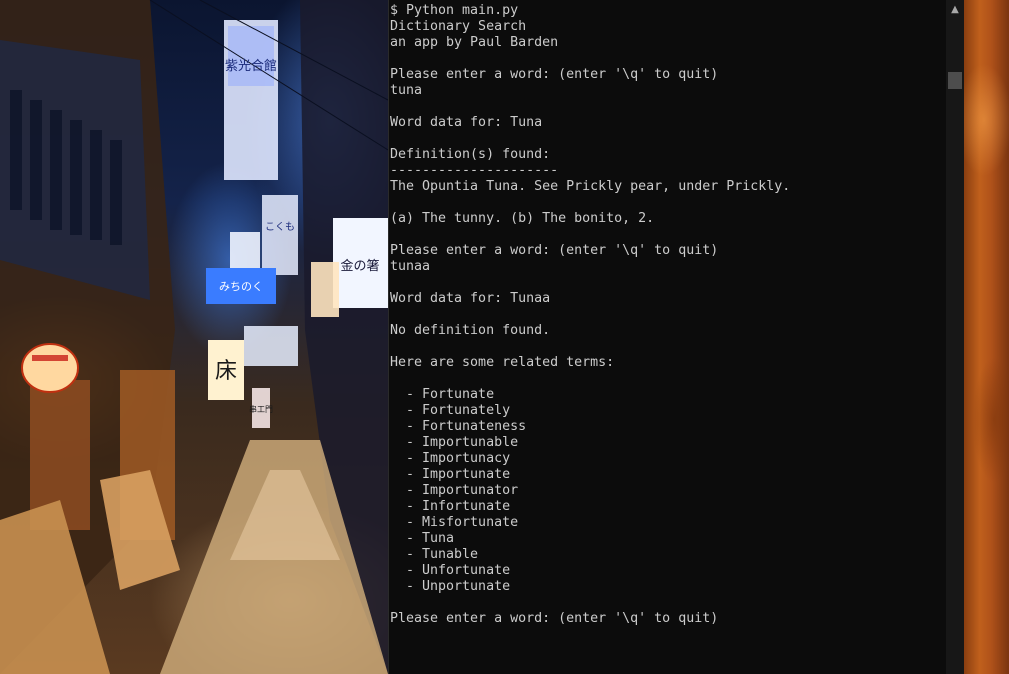  Describe the element at coordinates (454, 442) in the screenshot. I see `console-line: - Importunable` at that location.